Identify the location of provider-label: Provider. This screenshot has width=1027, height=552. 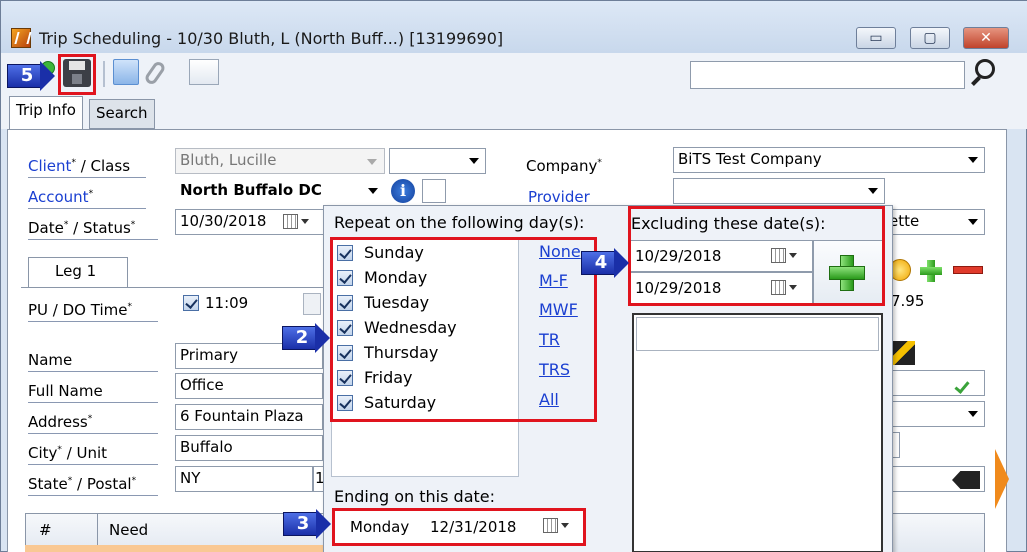
(559, 197).